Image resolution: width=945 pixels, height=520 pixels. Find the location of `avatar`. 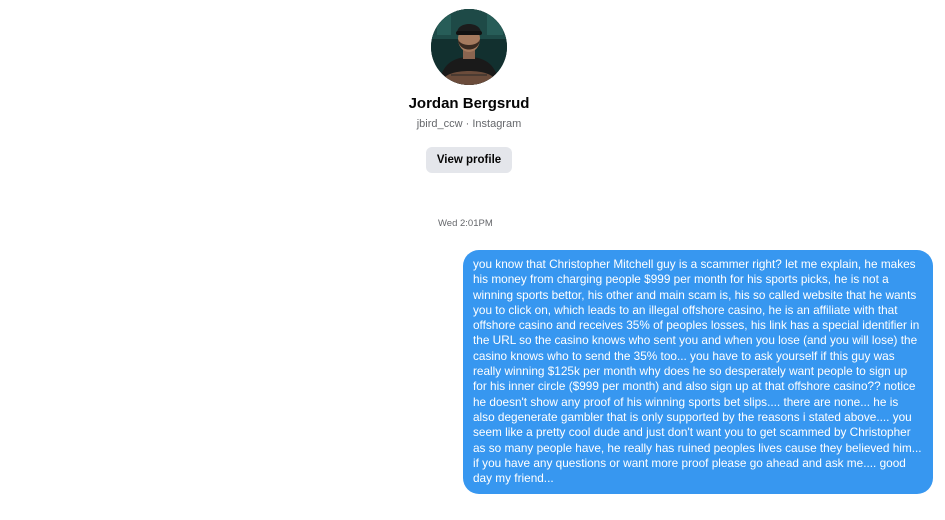

avatar is located at coordinates (469, 47).